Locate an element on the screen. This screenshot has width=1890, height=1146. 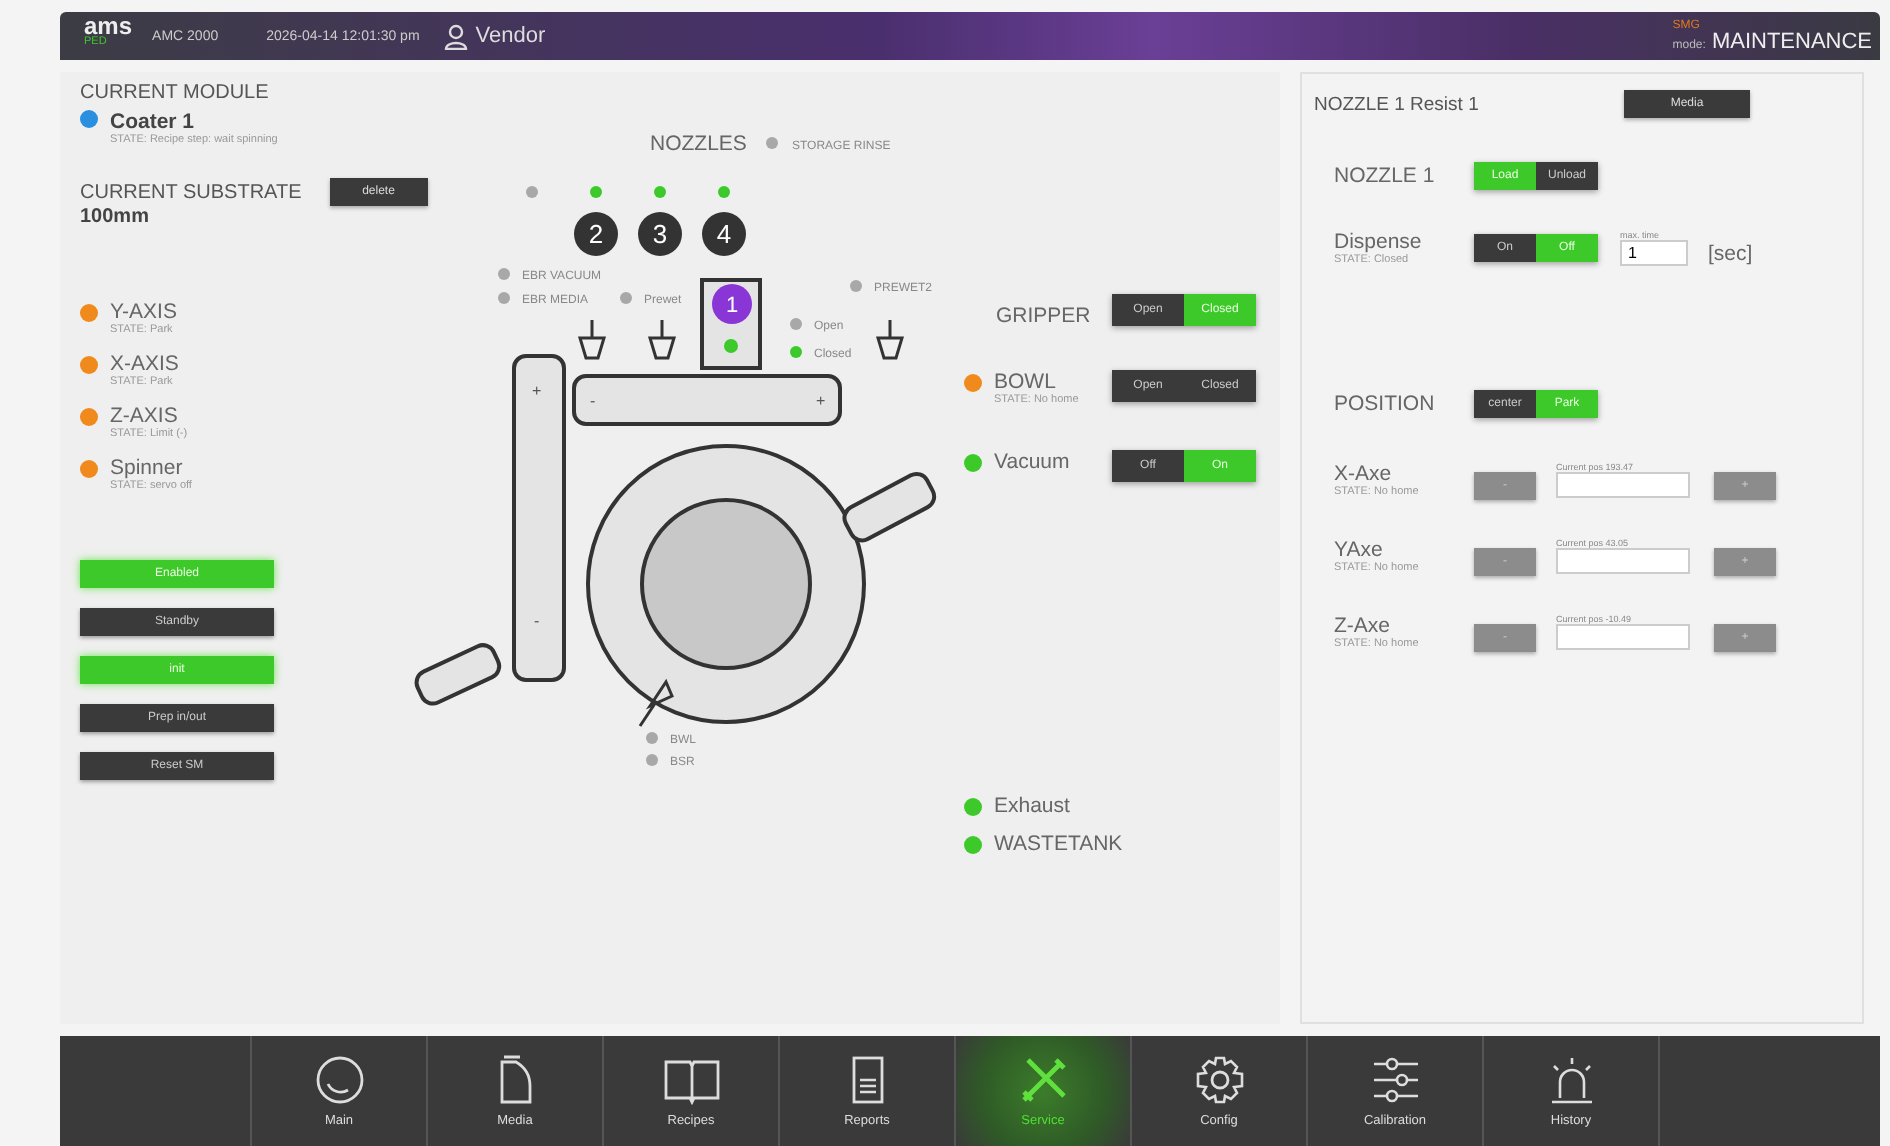
control-label: POSITION is located at coordinates (1385, 404).